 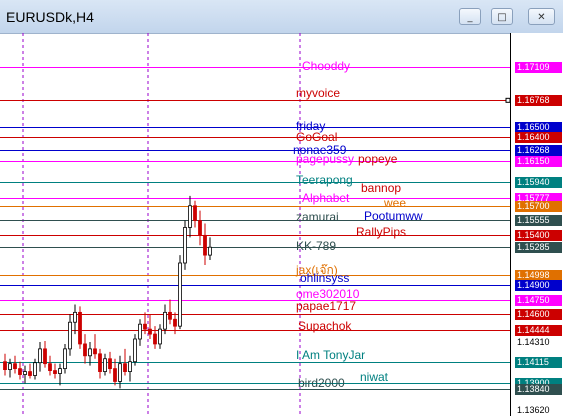 I want to click on maximize-button: □, so click(x=502, y=16).